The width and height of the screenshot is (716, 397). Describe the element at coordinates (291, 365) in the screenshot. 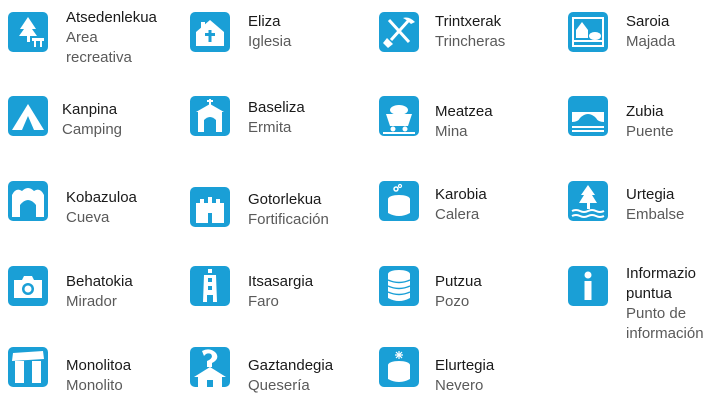

I see `label-eu: Gaztandegia` at that location.